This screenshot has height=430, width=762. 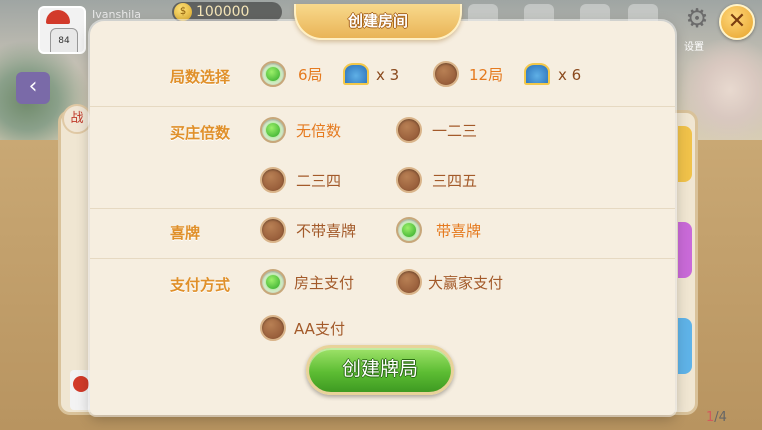 I want to click on payment-option-aa-label: AA支付, so click(x=319, y=328).